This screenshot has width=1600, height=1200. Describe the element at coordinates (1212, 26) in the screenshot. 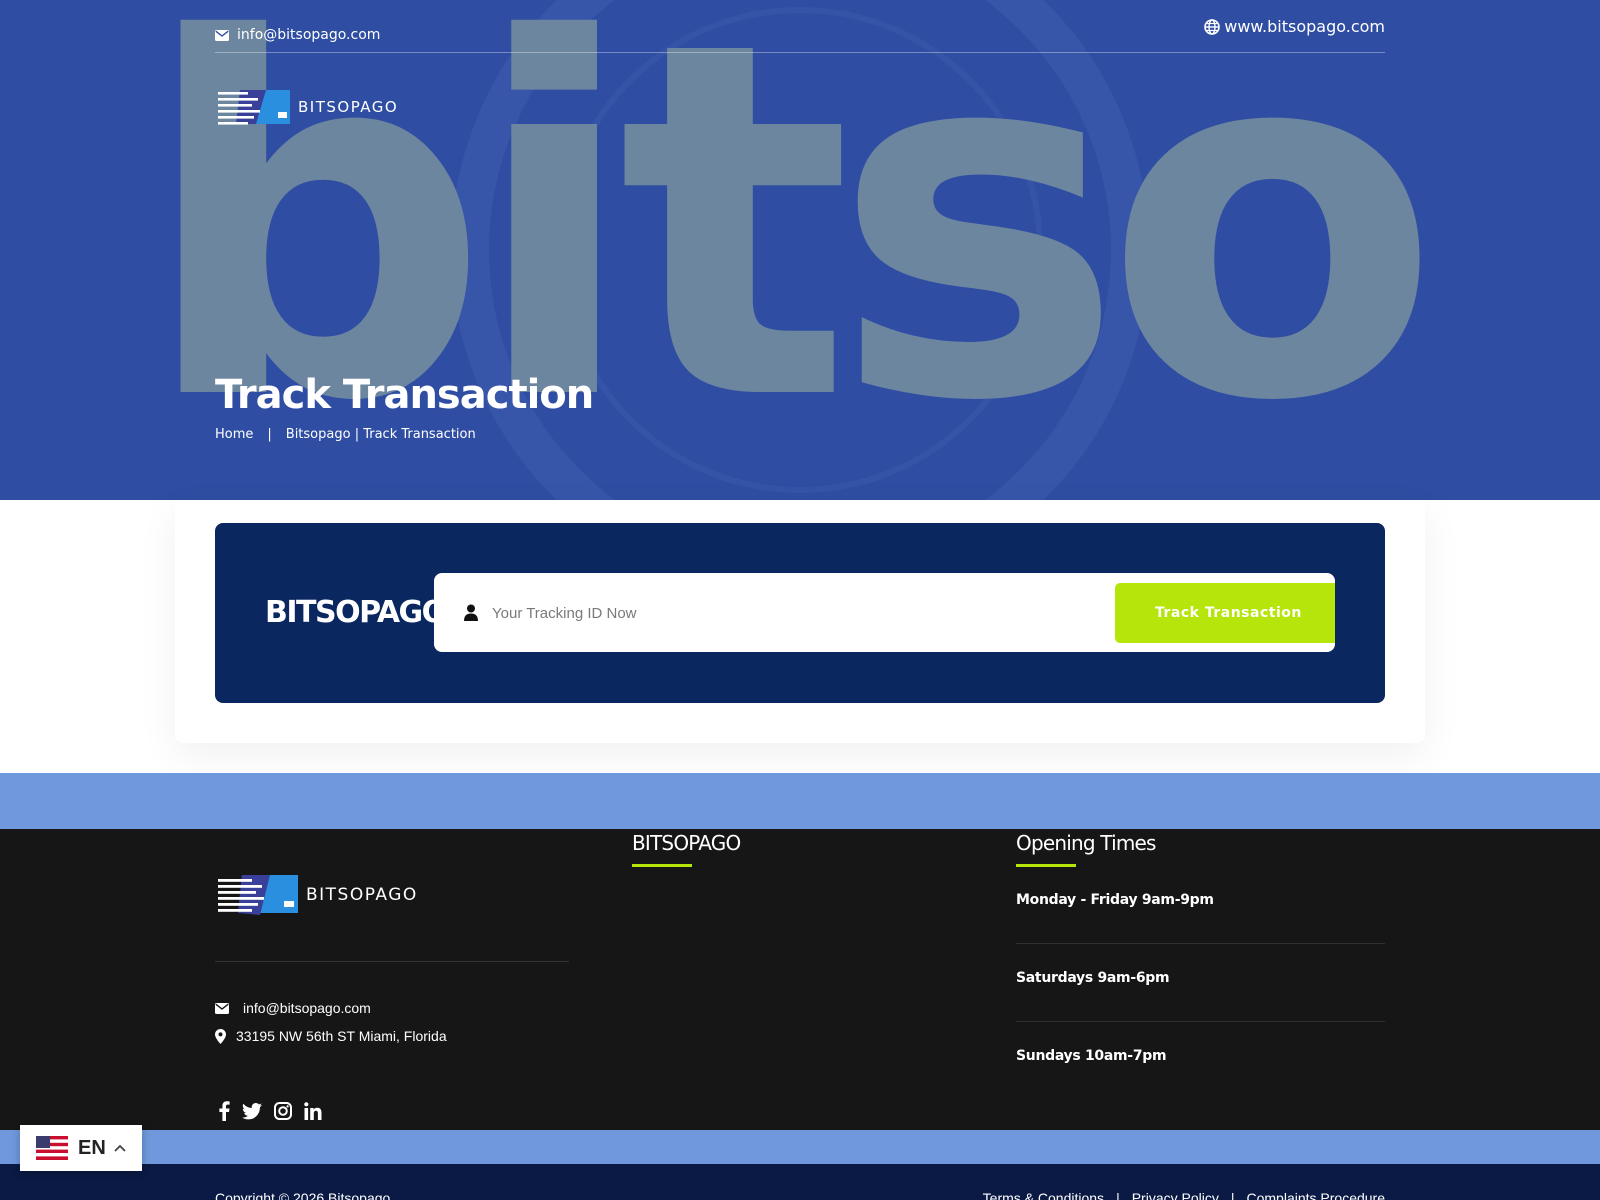

I see `globe-icon` at that location.